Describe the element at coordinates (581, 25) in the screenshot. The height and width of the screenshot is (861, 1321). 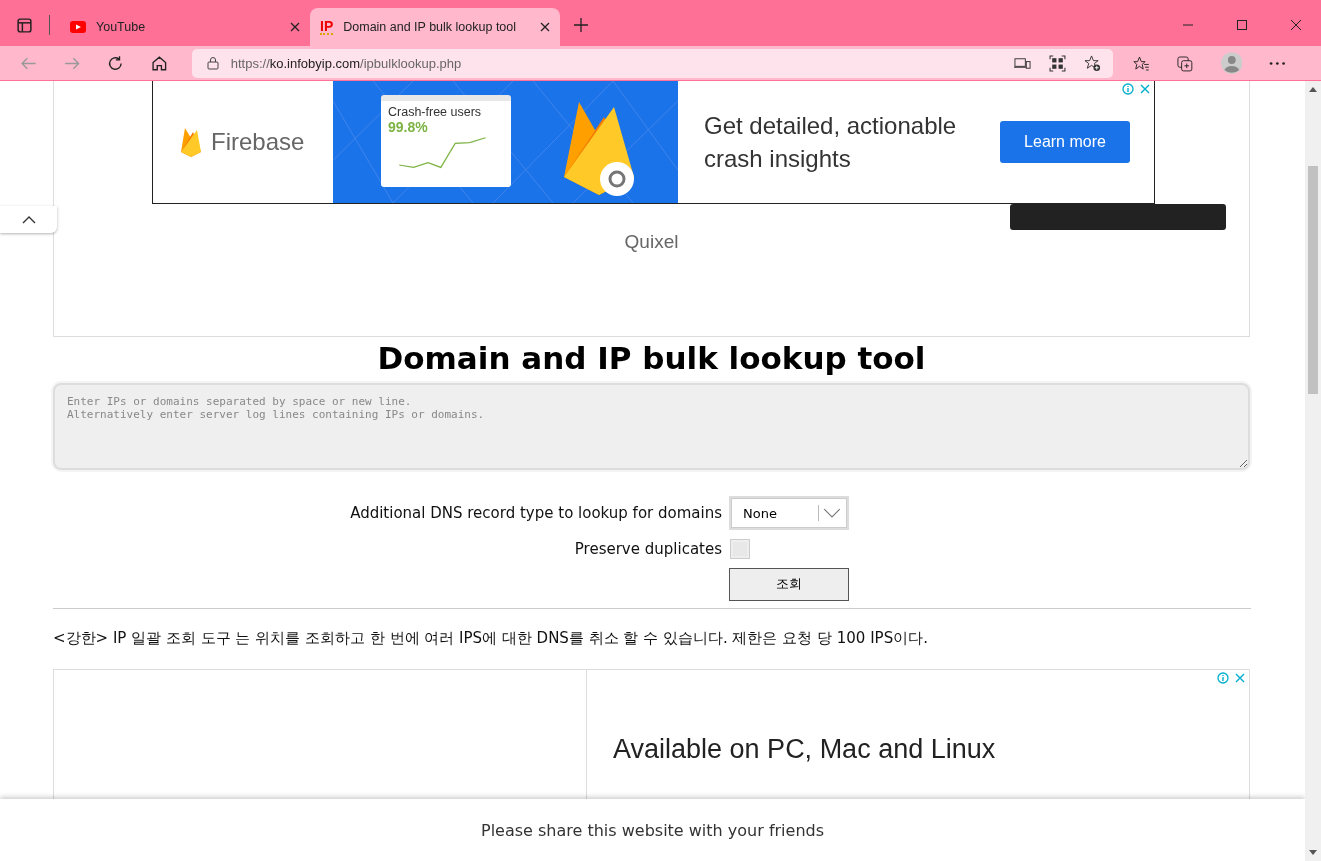
I see `new-tab-icon` at that location.